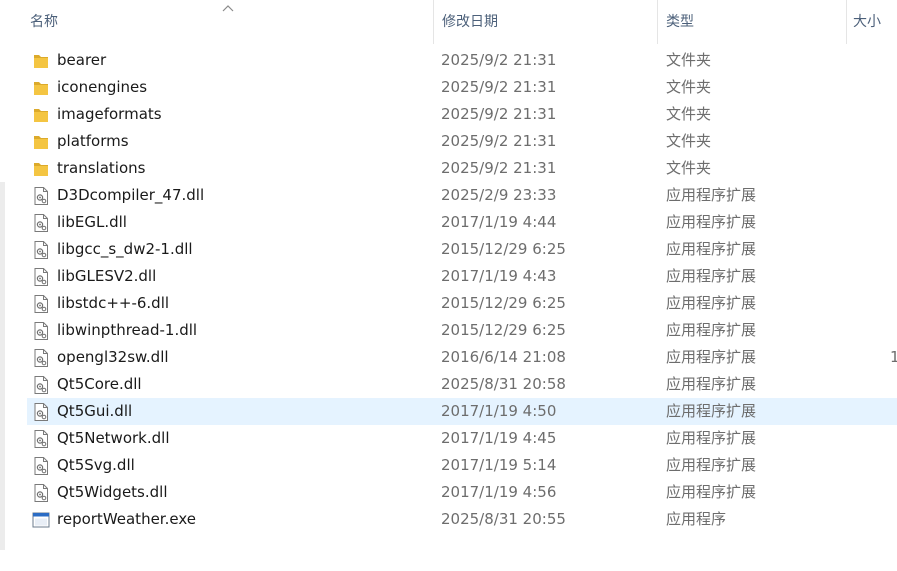 The image size is (897, 571). I want to click on file-name: libEGL.dll, so click(92, 222).